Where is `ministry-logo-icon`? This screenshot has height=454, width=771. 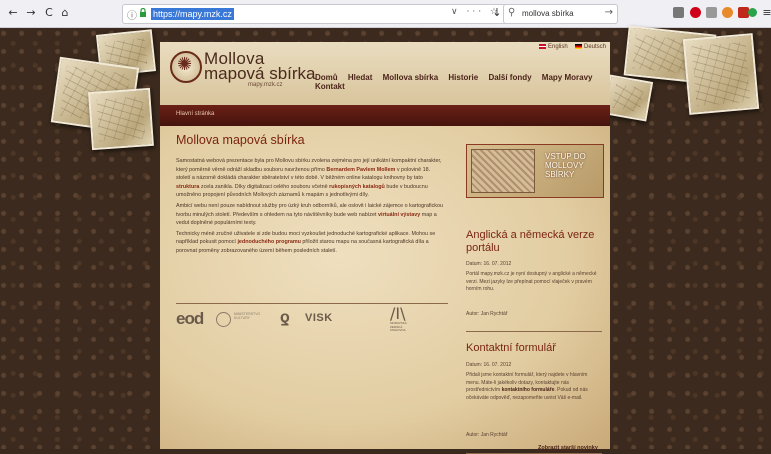
ministry-logo-icon is located at coordinates (223, 319).